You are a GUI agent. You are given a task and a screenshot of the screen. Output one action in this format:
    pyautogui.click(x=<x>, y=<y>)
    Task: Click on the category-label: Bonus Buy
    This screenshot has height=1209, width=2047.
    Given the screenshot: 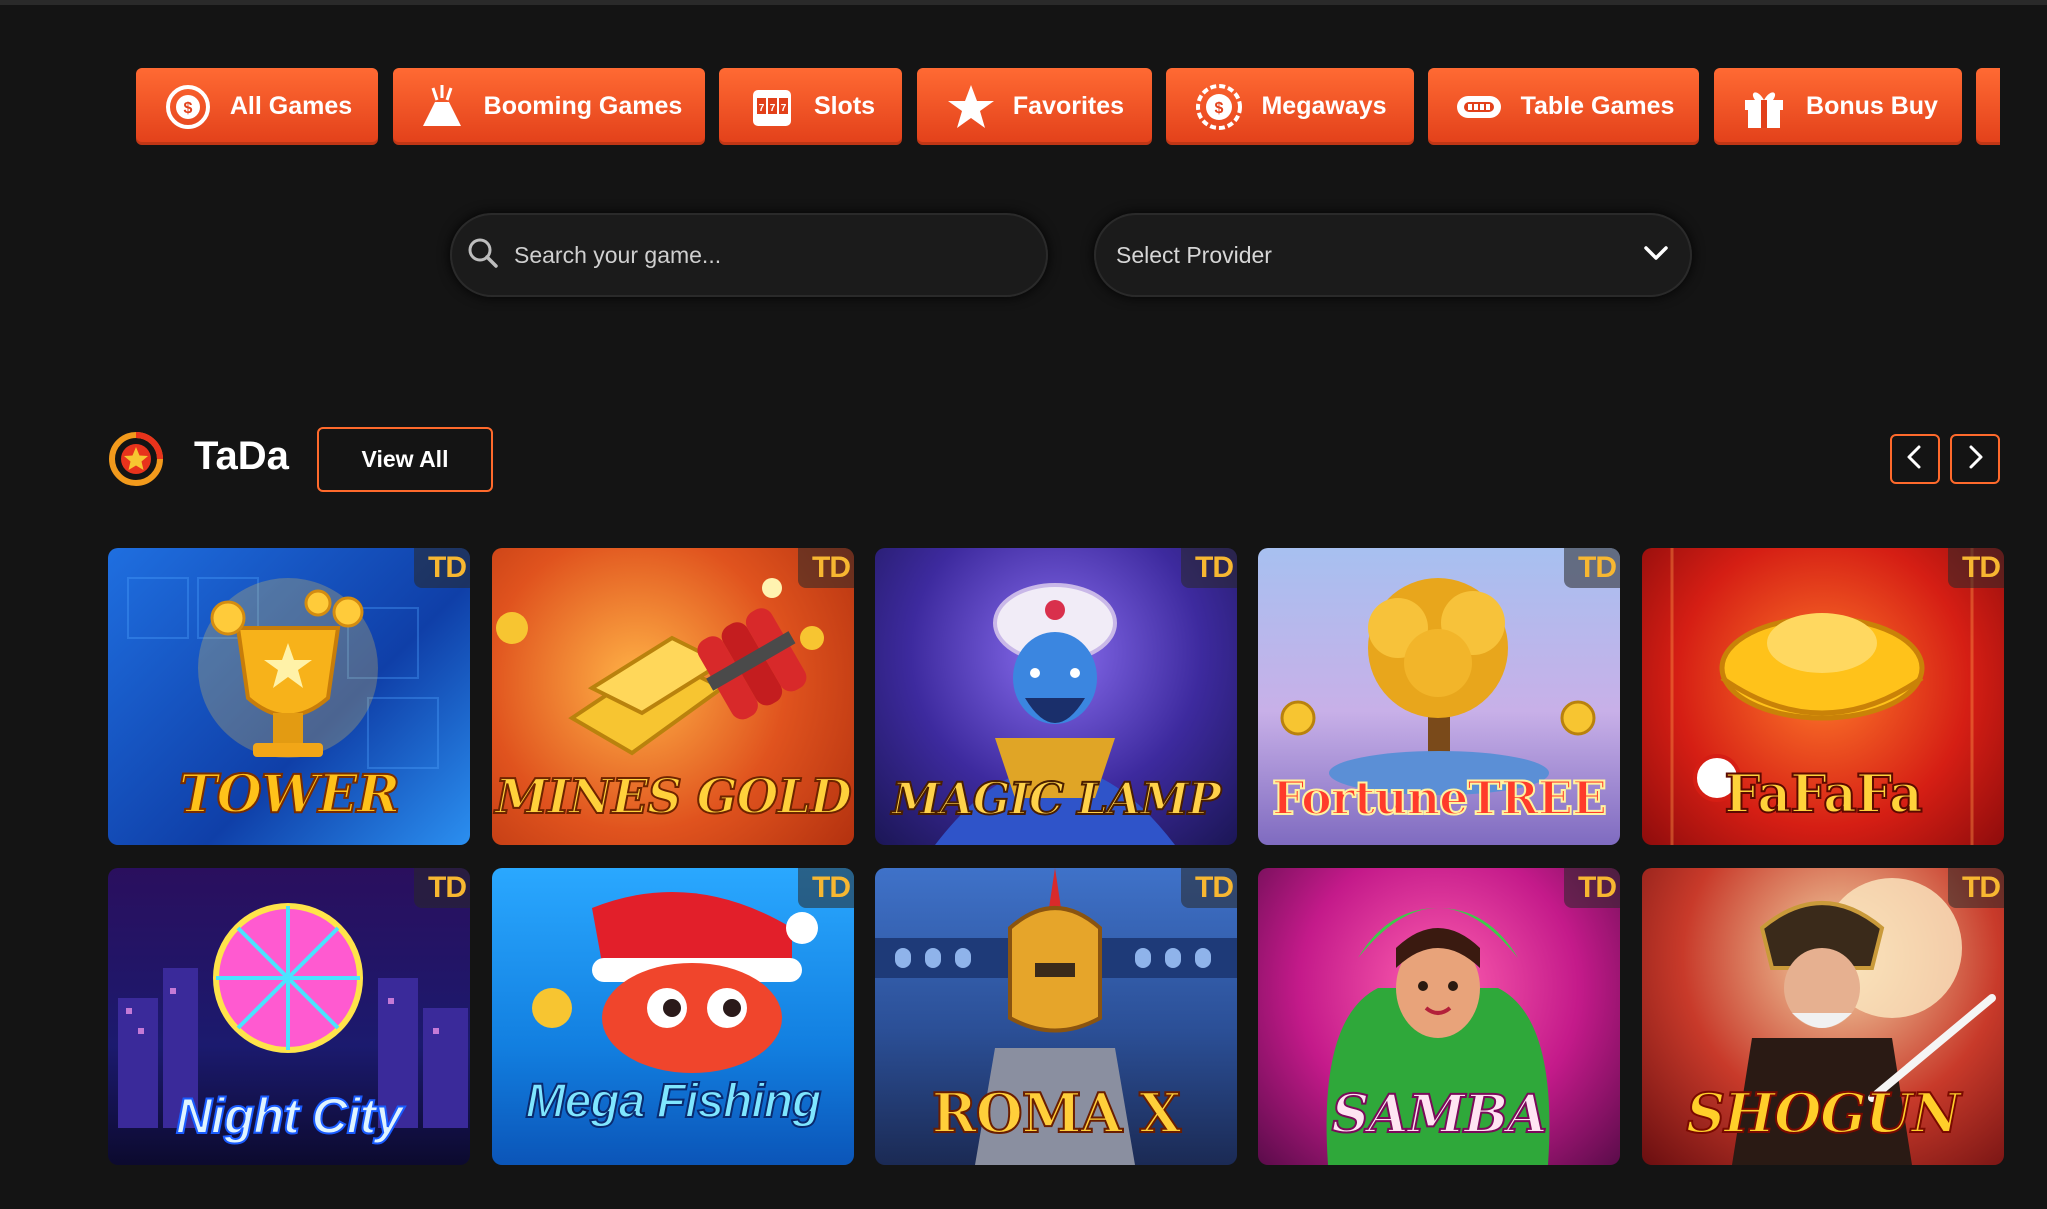 What is the action you would take?
    pyautogui.click(x=1872, y=106)
    